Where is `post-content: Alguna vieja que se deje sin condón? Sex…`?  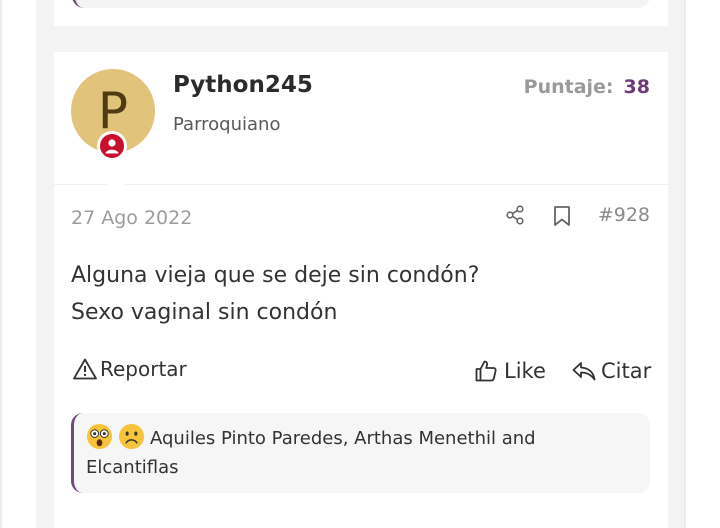
post-content: Alguna vieja que se deje sin condón? Sex… is located at coordinates (275, 294).